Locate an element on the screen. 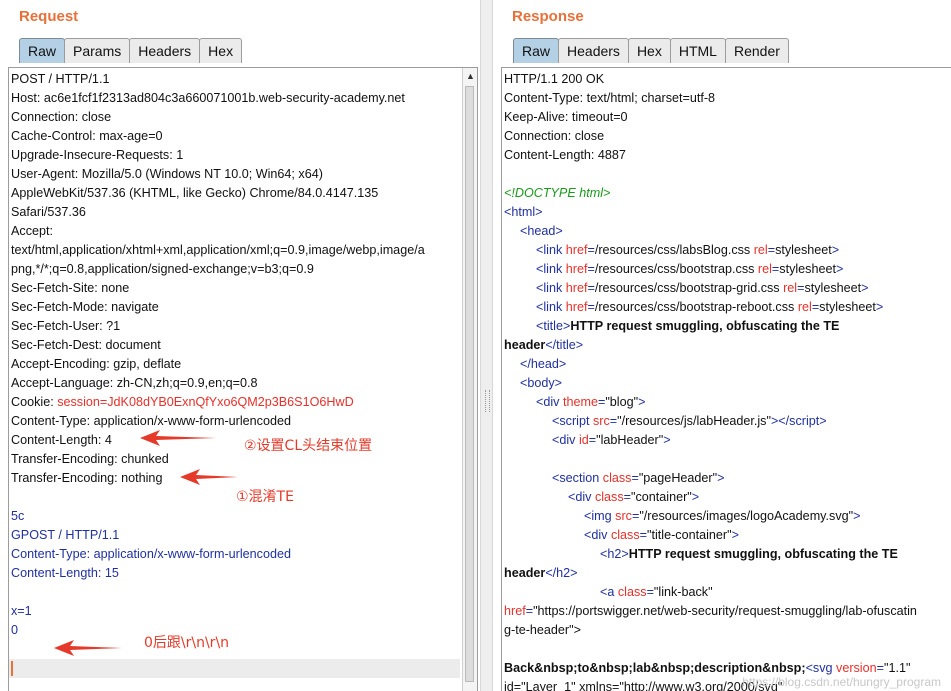  request-line: Accept-Language: zh-CN,zh;q=0.9,en;q=0.8 is located at coordinates (134, 383).